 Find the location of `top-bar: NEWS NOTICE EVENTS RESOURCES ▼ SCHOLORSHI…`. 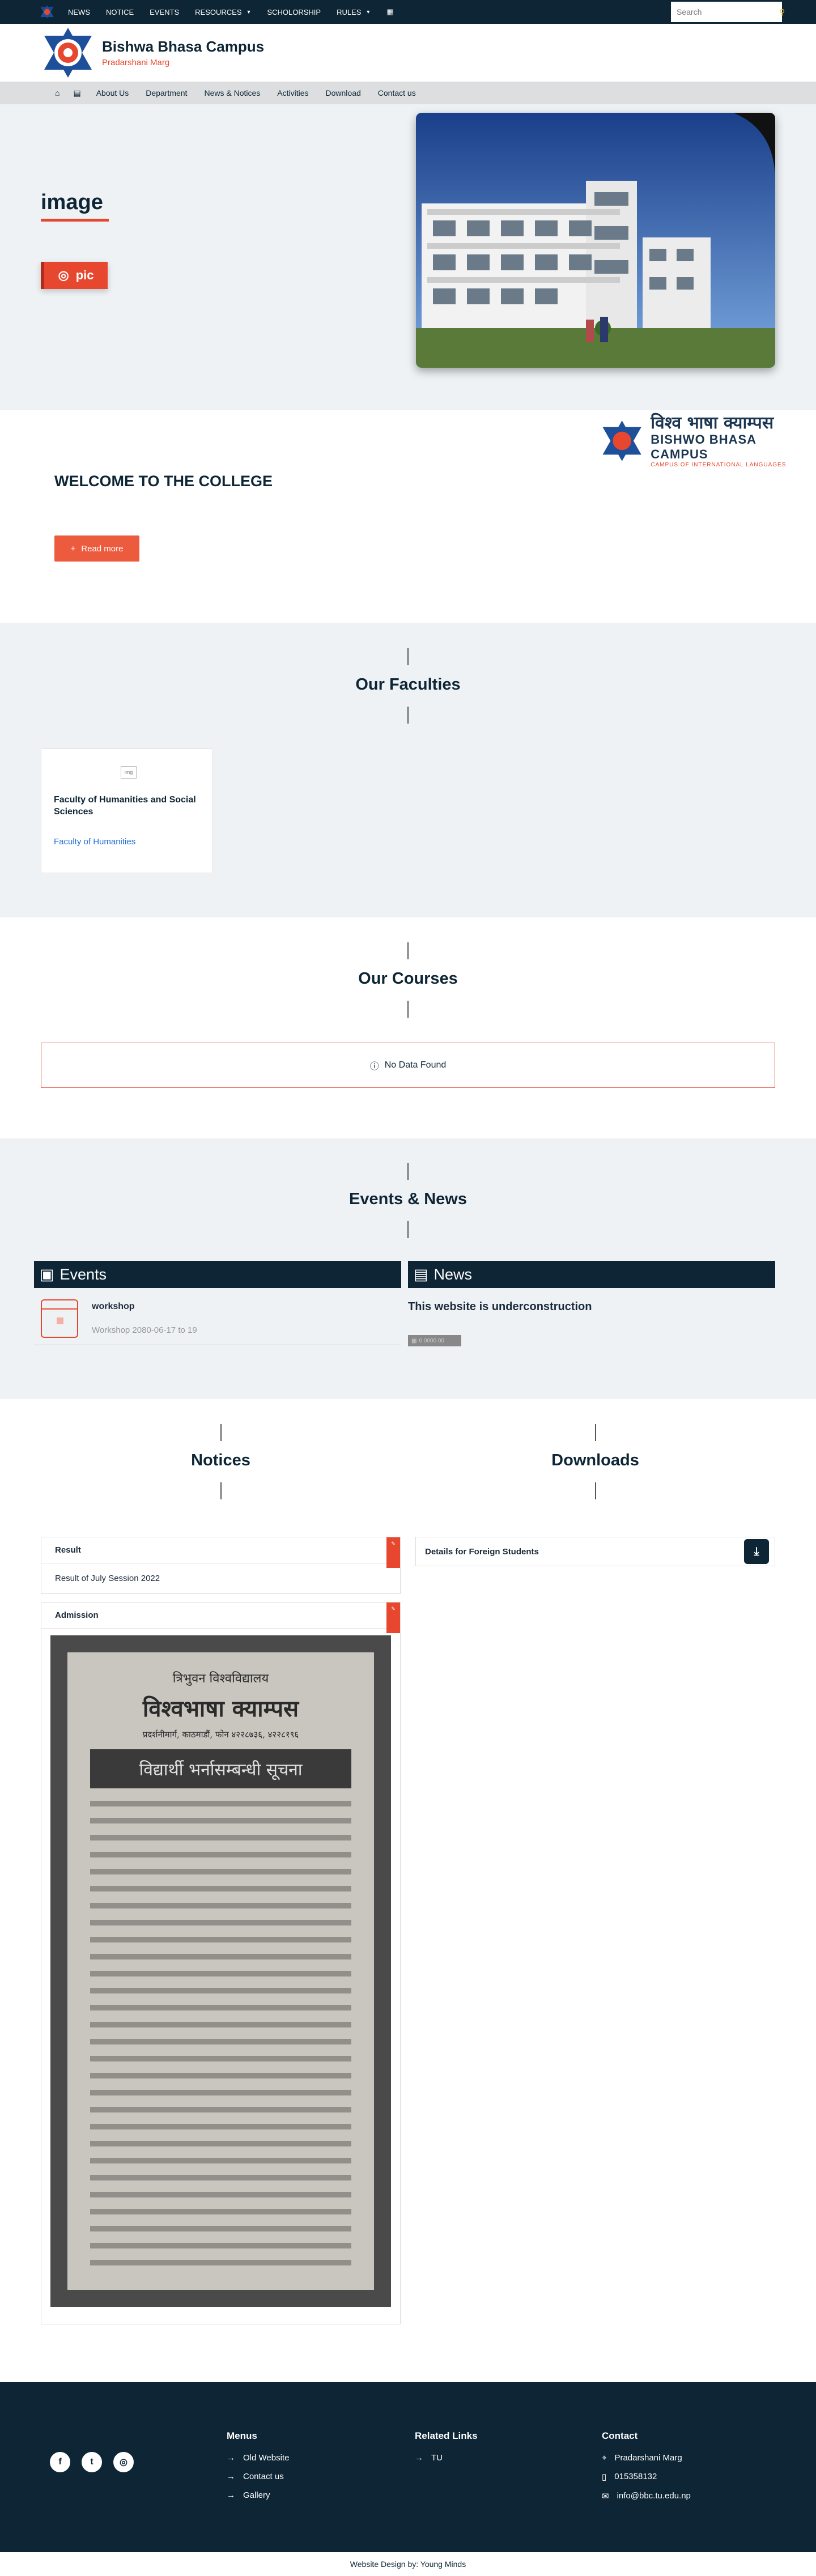

top-bar: NEWS NOTICE EVENTS RESOURCES ▼ SCHOLORSHI… is located at coordinates (408, 12).